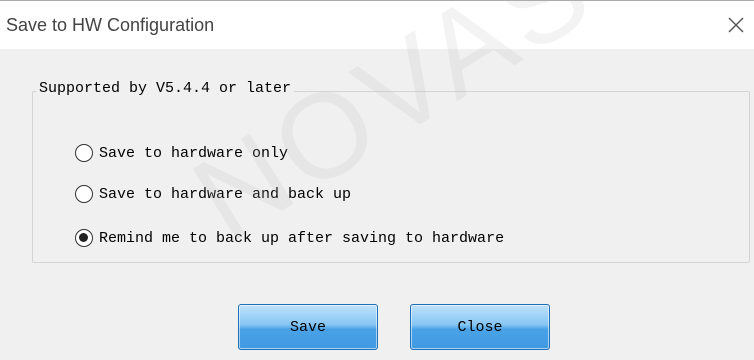 The width and height of the screenshot is (754, 360). Describe the element at coordinates (194, 153) in the screenshot. I see `radio-label: Save to hardware only` at that location.